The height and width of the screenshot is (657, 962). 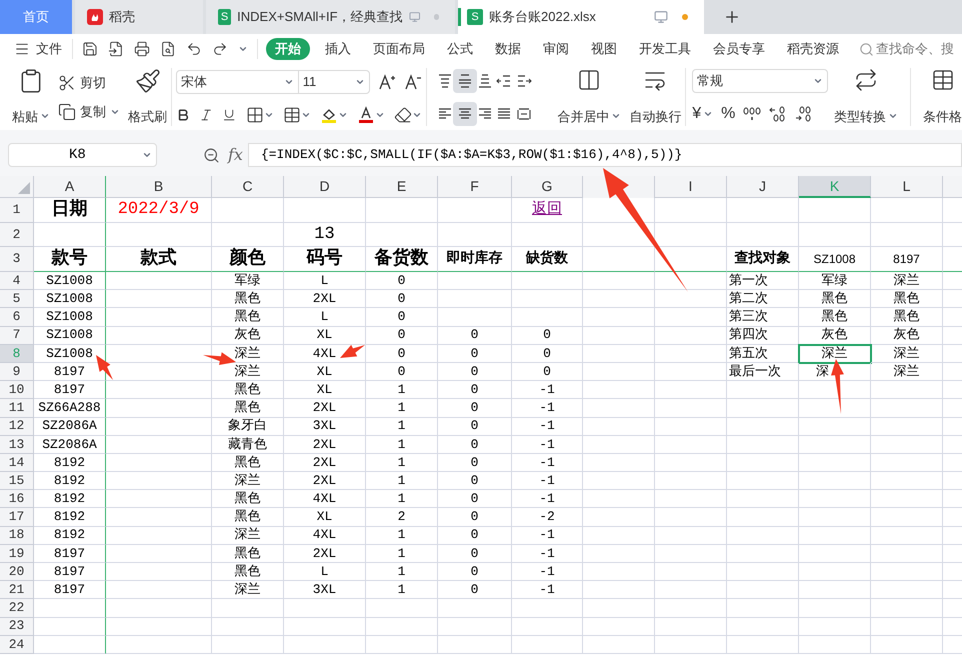 I want to click on format-painter-button: 格式刷, so click(x=147, y=97).